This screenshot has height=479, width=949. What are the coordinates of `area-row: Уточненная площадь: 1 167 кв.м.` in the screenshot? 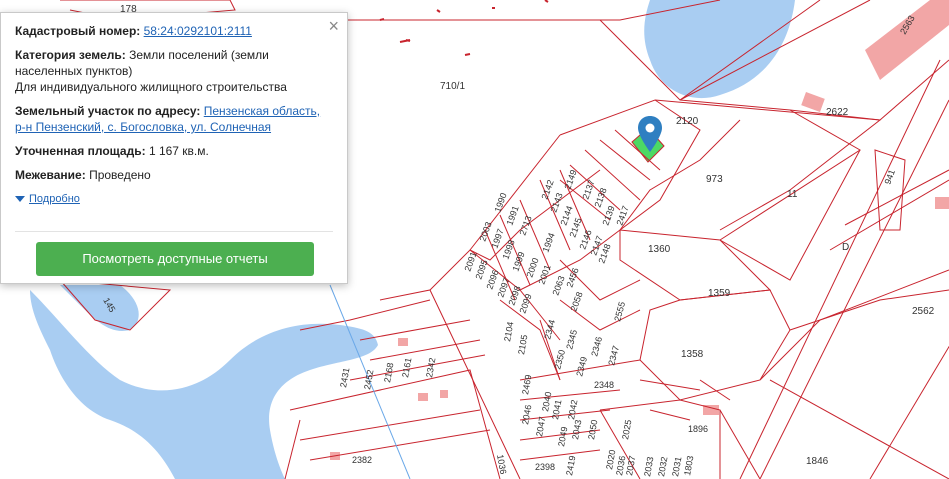 It's located at (174, 151).